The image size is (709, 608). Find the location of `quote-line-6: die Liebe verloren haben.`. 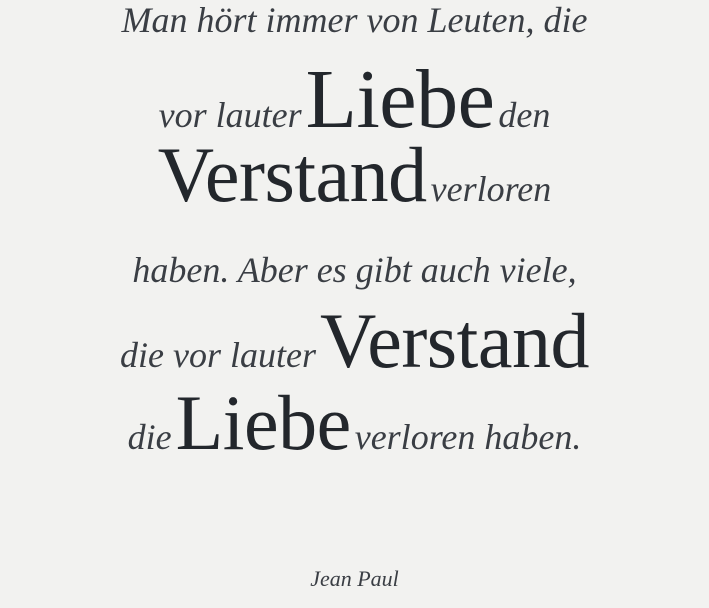

quote-line-6: die Liebe verloren haben. is located at coordinates (354, 423).